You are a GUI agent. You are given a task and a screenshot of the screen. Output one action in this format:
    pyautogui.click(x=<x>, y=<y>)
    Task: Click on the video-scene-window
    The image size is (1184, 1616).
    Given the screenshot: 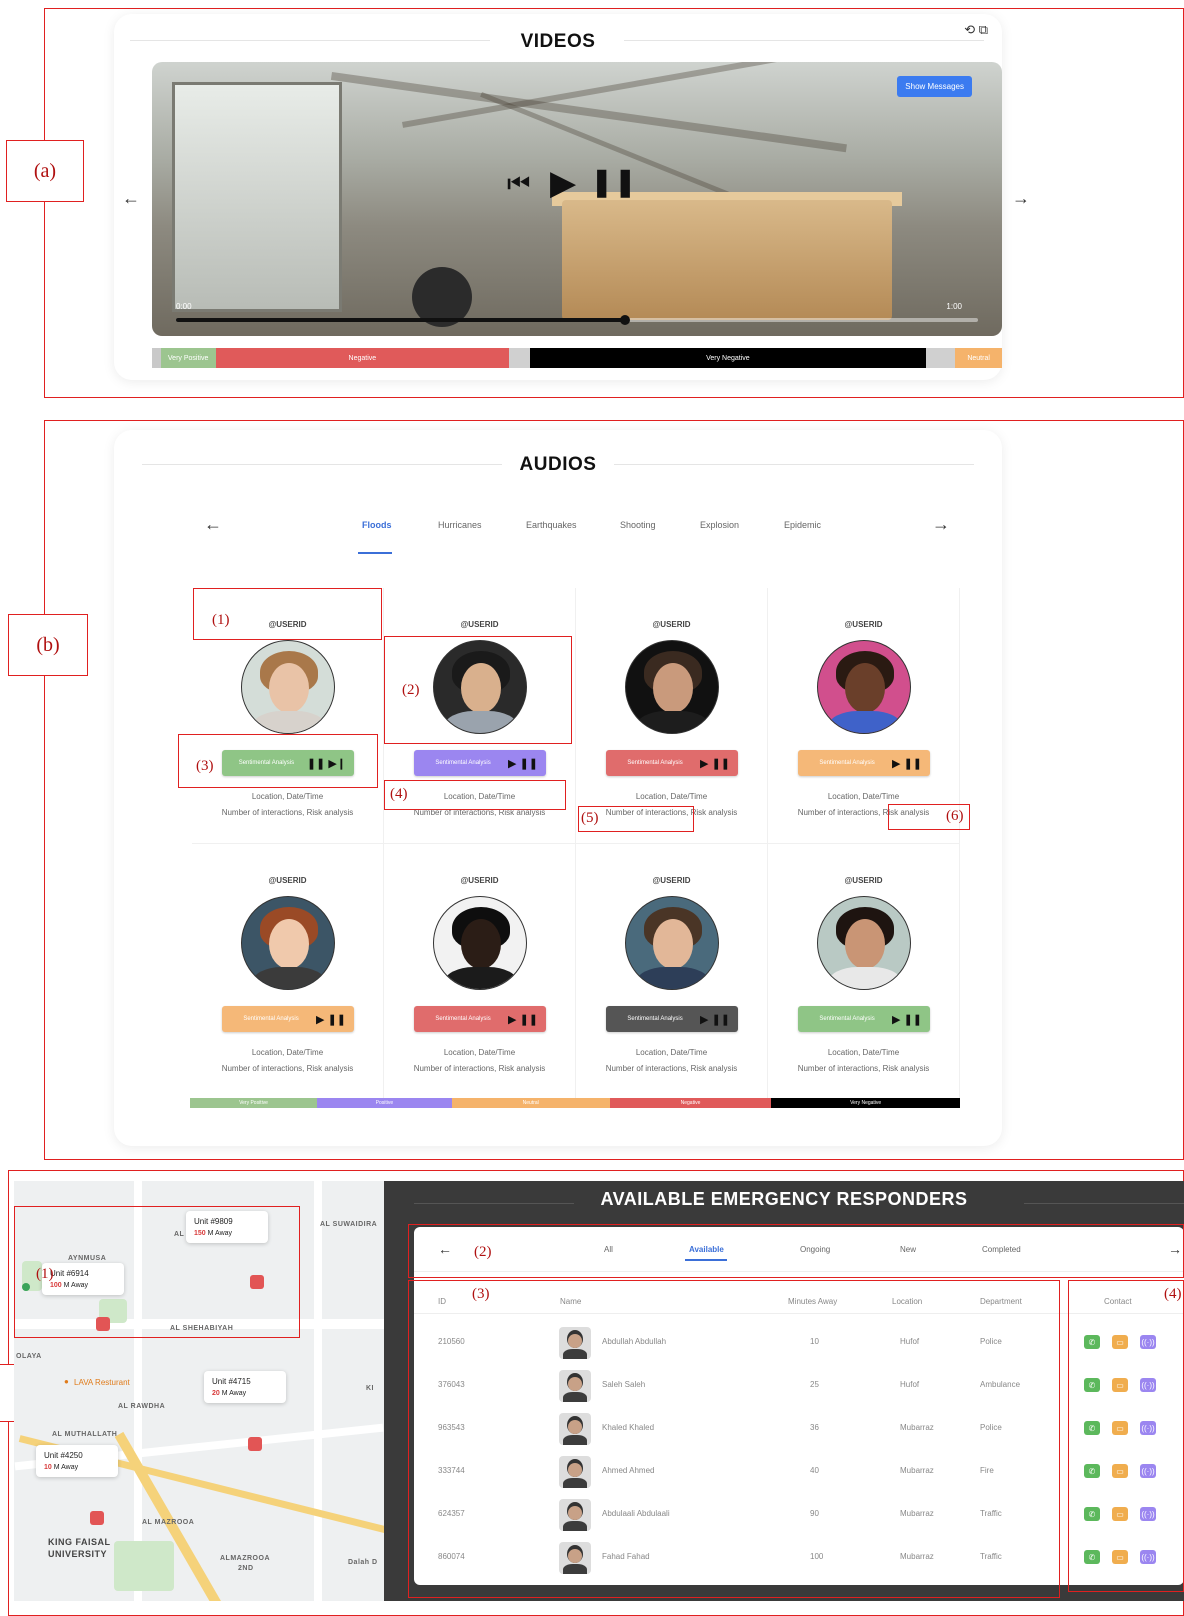 What is the action you would take?
    pyautogui.click(x=257, y=197)
    